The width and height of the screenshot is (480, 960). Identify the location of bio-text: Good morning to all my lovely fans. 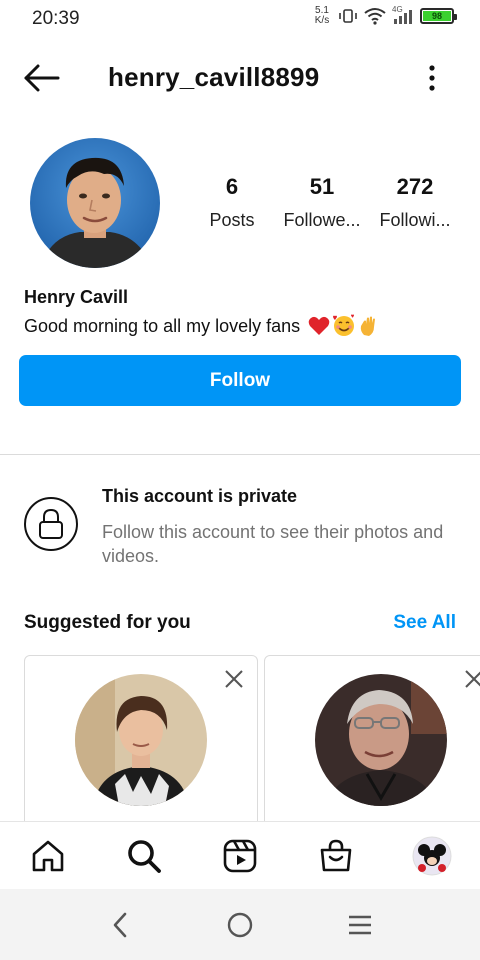
(162, 325).